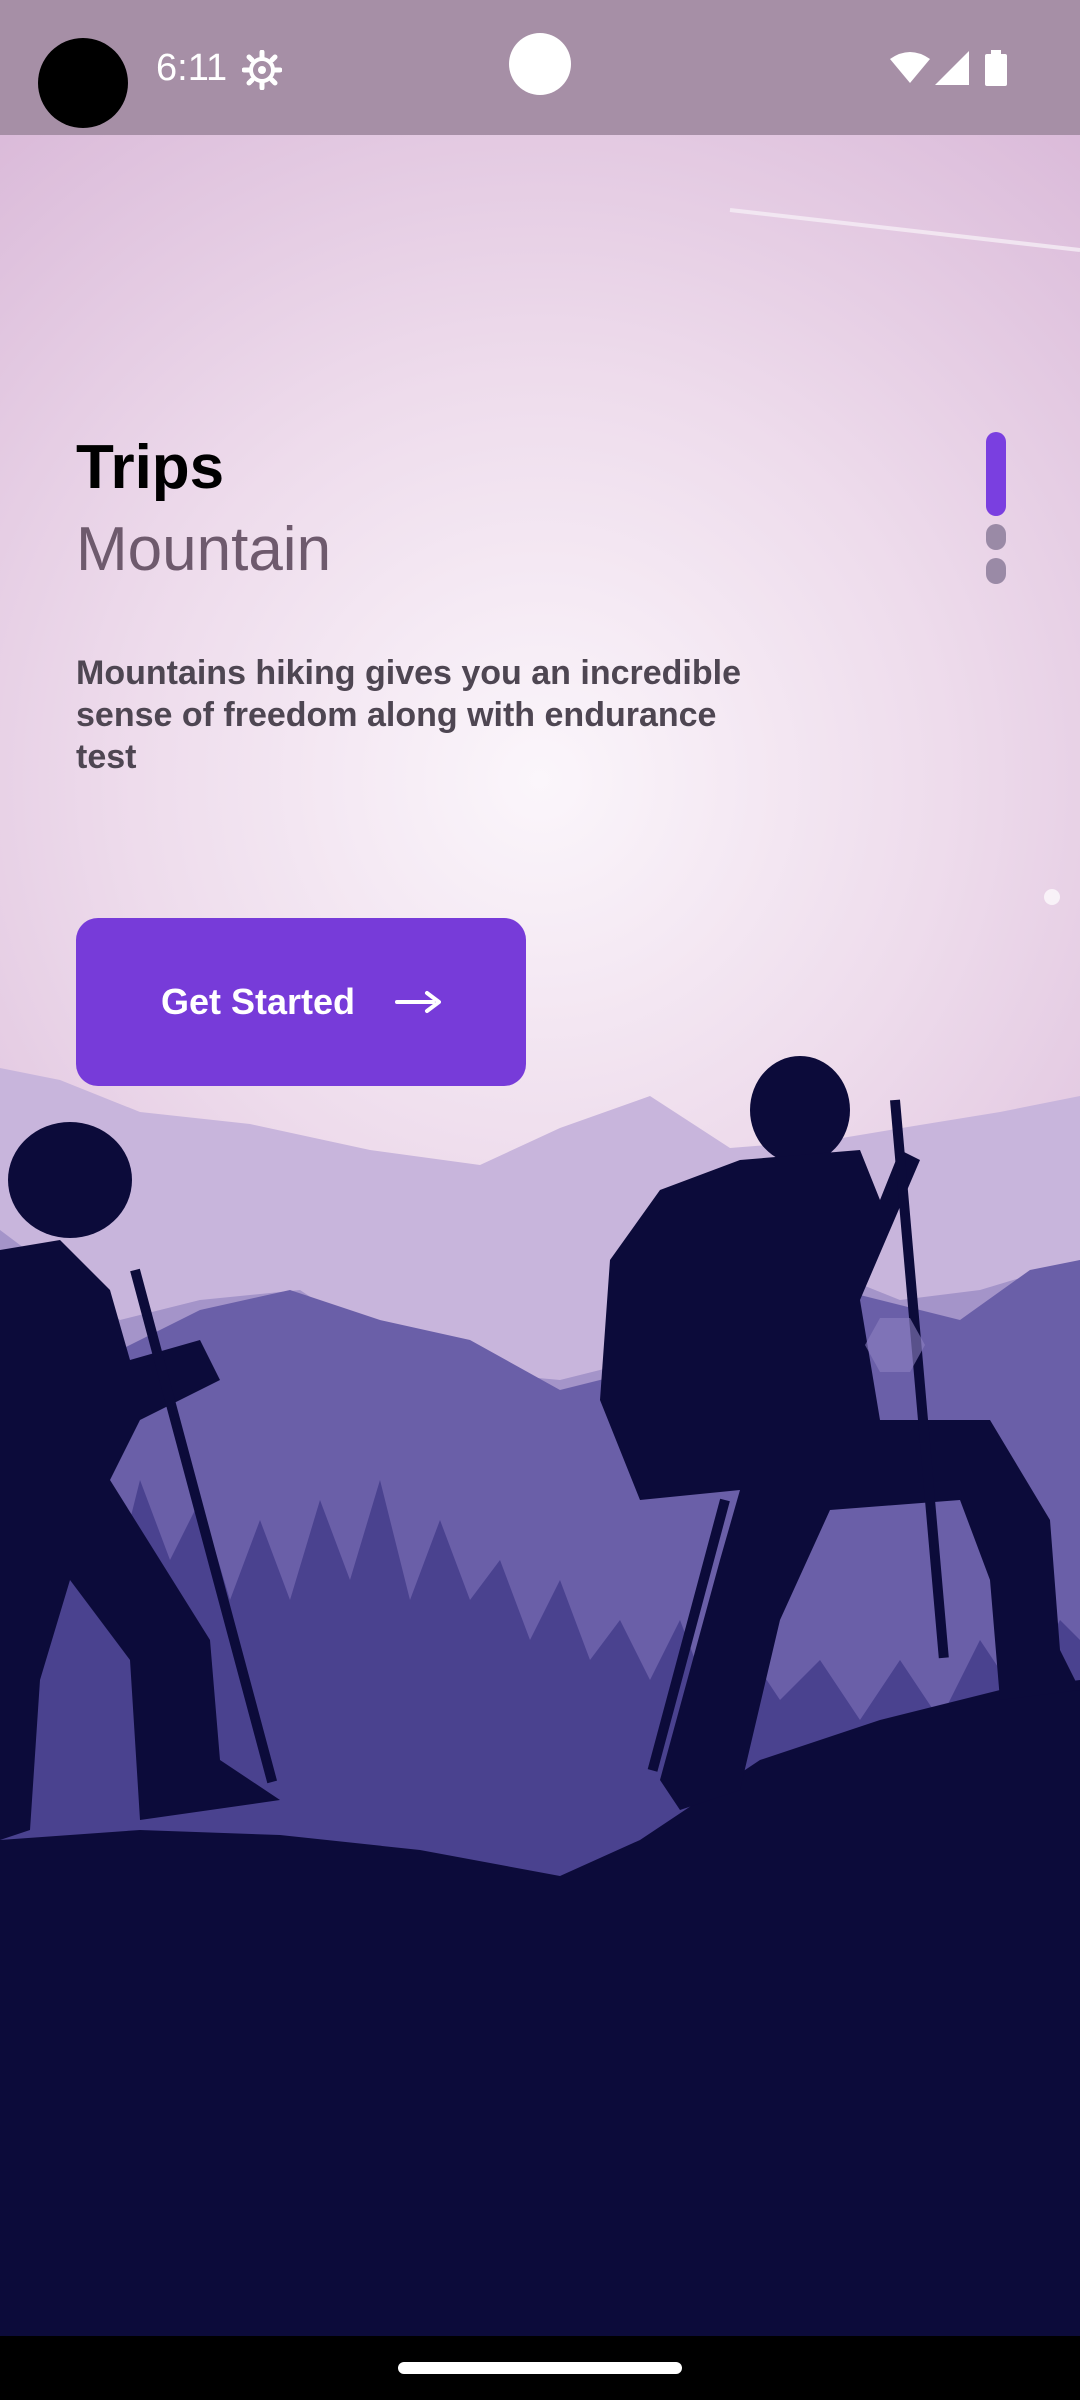 Image resolution: width=1080 pixels, height=2400 pixels. Describe the element at coordinates (150, 467) in the screenshot. I see `page-title: Trips` at that location.